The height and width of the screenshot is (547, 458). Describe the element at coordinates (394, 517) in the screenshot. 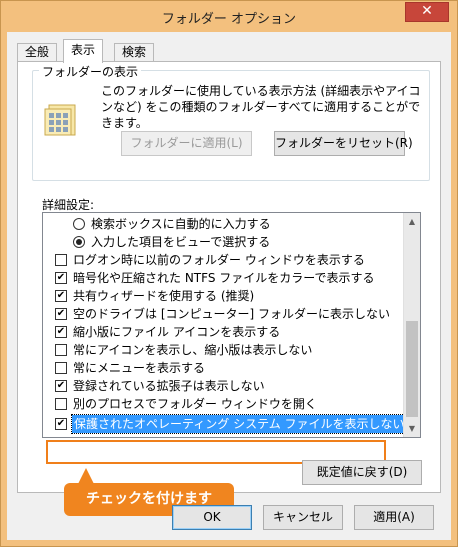

I see `apply-button: 適用(A)` at that location.